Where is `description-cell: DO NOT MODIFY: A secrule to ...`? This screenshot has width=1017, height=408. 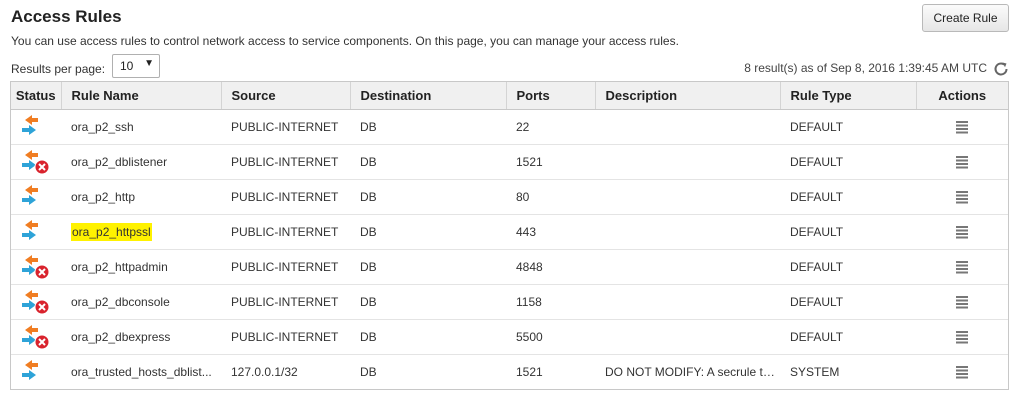 description-cell: DO NOT MODIFY: A secrule to ... is located at coordinates (692, 371).